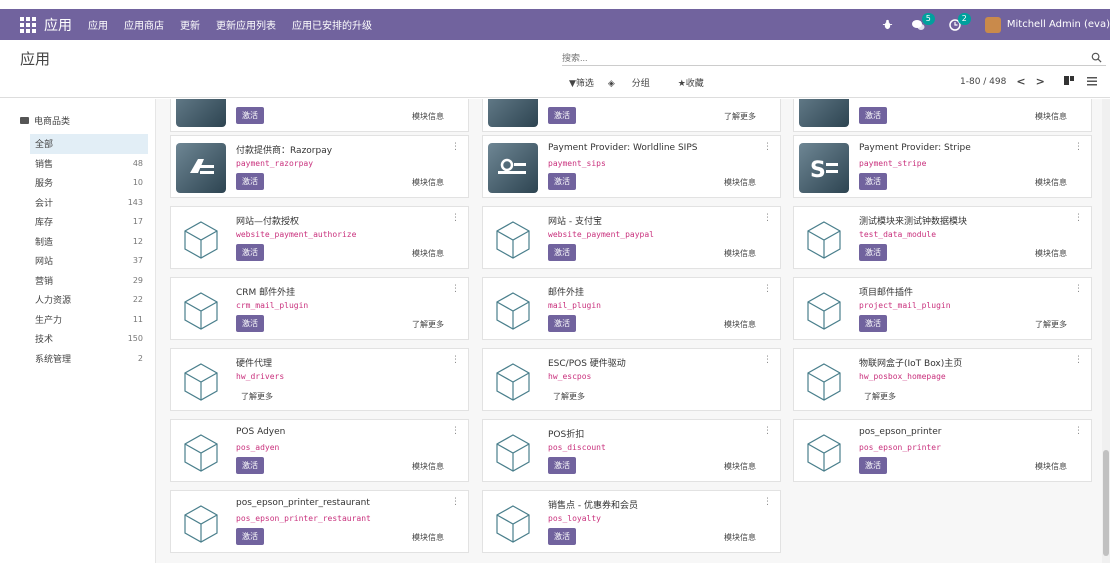 The height and width of the screenshot is (563, 1110). What do you see at coordinates (1069, 80) in the screenshot?
I see `kanban-view-icon` at bounding box center [1069, 80].